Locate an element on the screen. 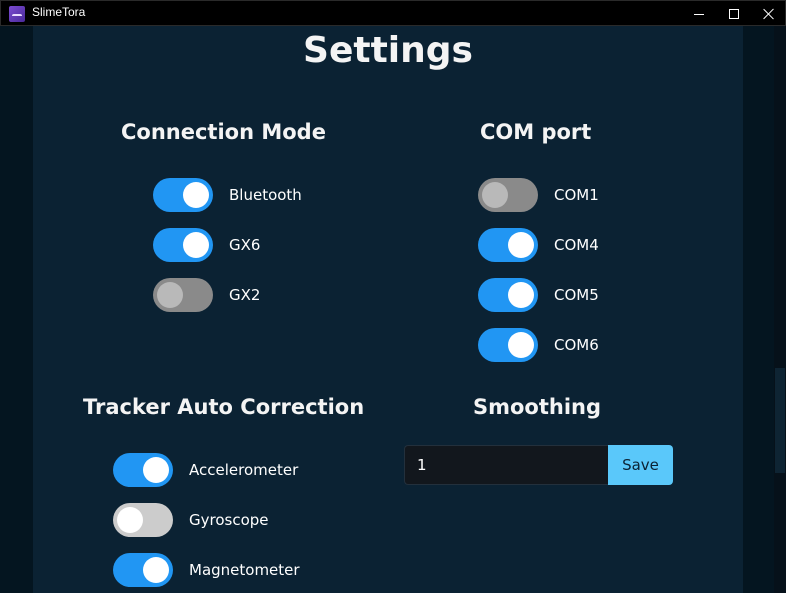 The height and width of the screenshot is (593, 786). slimetora-logo-icon is located at coordinates (17, 14).